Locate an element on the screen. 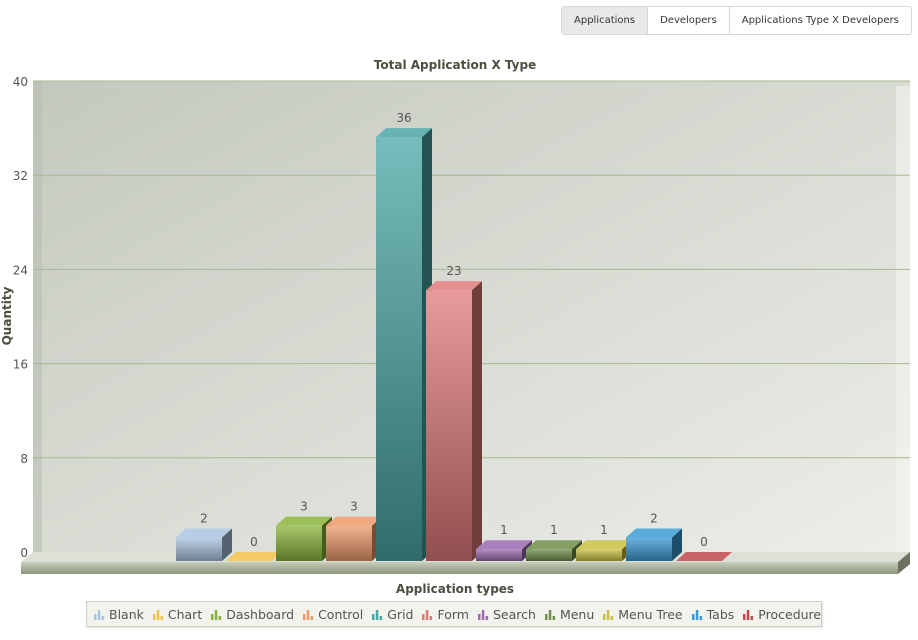  bar-control is located at coordinates (354, 538).